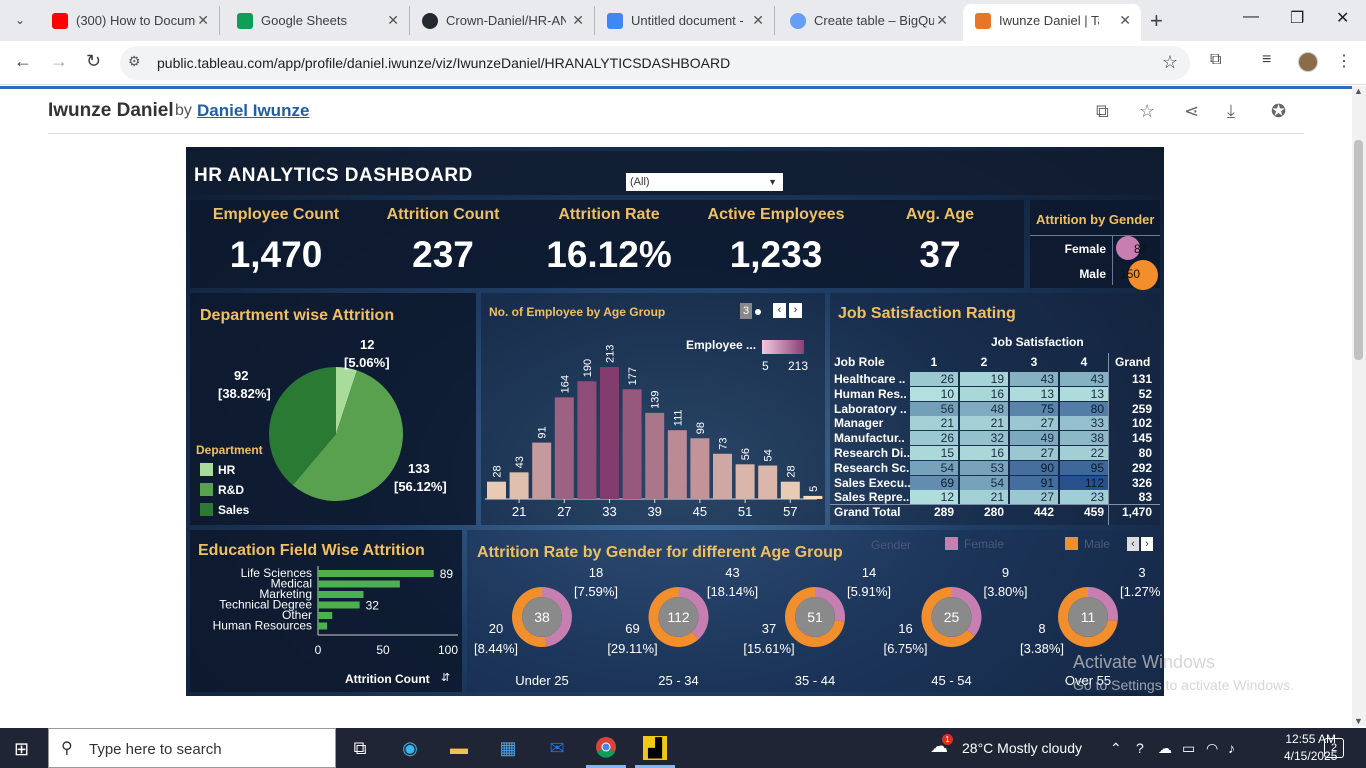  Describe the element at coordinates (134, 61) in the screenshot. I see `site-info-icon: ⚙` at that location.